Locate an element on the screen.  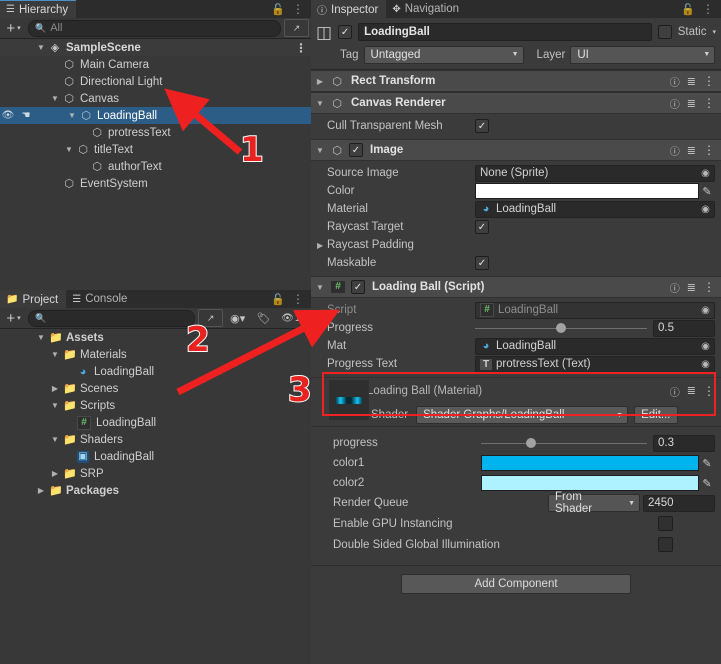
hidden-items-icon: 👁 16 is located at coordinates (293, 318).